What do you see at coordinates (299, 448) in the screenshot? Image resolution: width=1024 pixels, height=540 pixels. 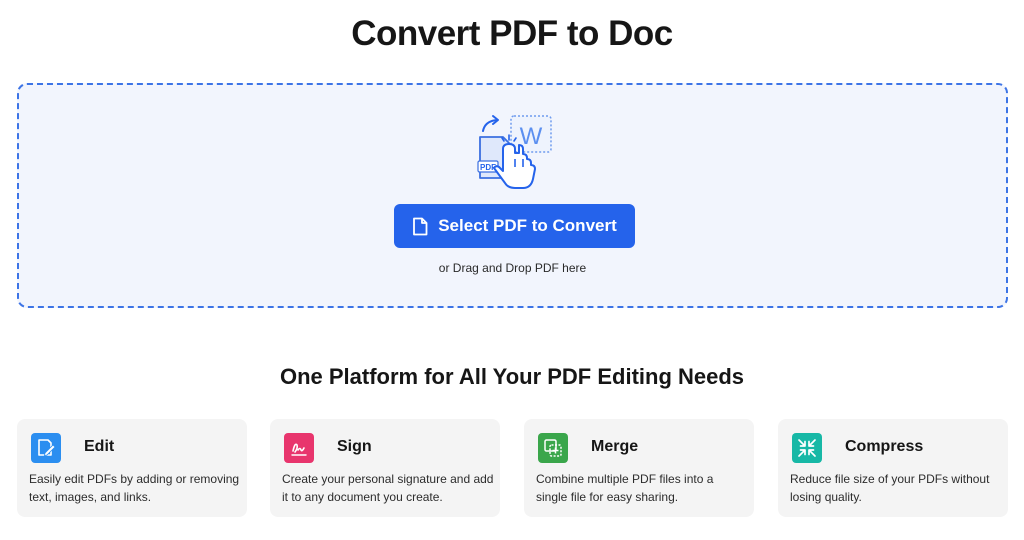 I see `signature-icon` at bounding box center [299, 448].